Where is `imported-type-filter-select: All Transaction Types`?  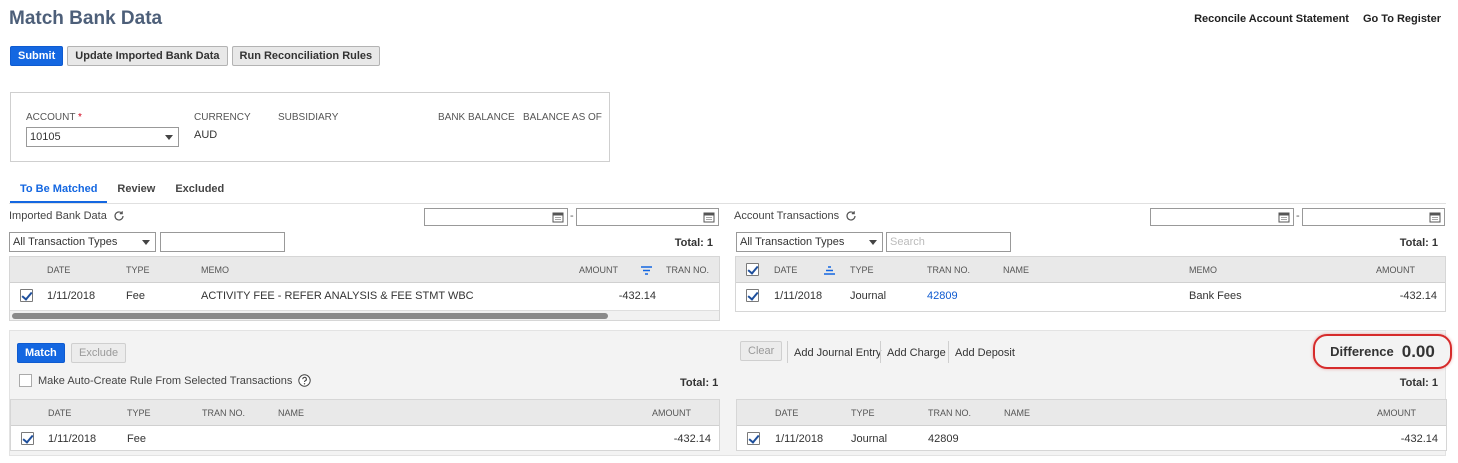 imported-type-filter-select: All Transaction Types is located at coordinates (82, 242).